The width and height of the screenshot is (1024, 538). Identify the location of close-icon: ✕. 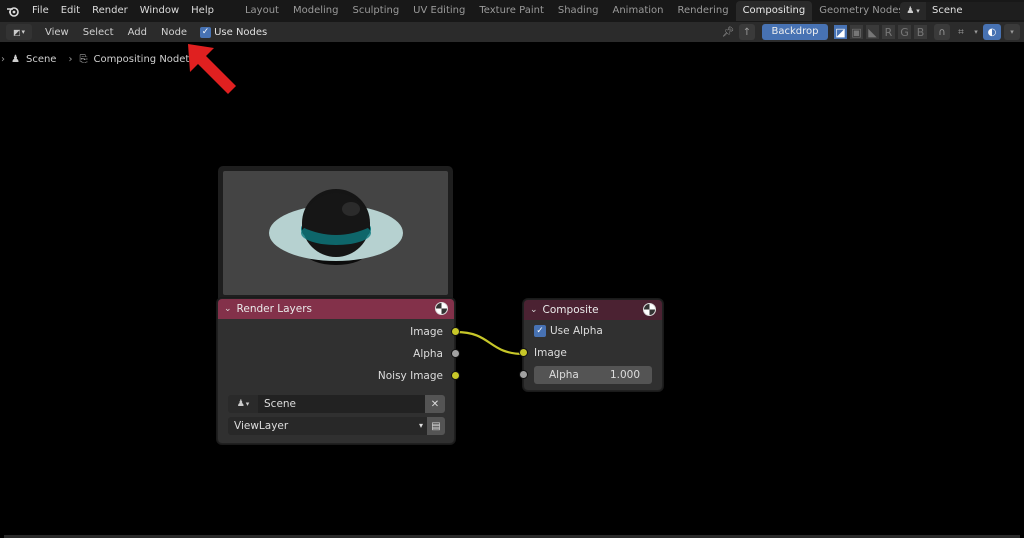
(435, 404).